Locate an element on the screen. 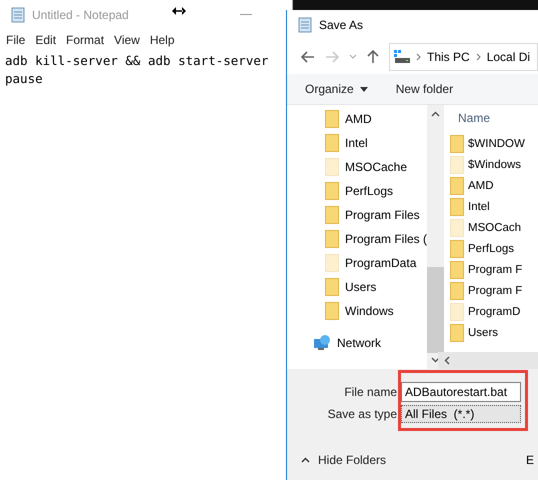  folder-item: Users is located at coordinates (357, 287).